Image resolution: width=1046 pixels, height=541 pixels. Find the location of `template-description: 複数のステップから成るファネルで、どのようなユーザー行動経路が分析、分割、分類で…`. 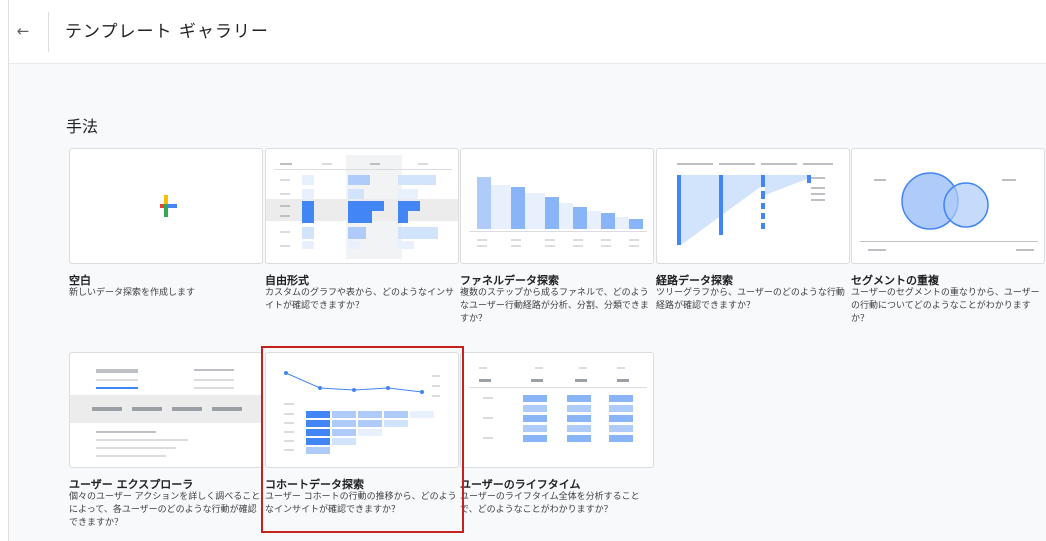

template-description: 複数のステップから成るファネルで、どのようなユーザー行動経路が分析、分割、分類で… is located at coordinates (554, 306).